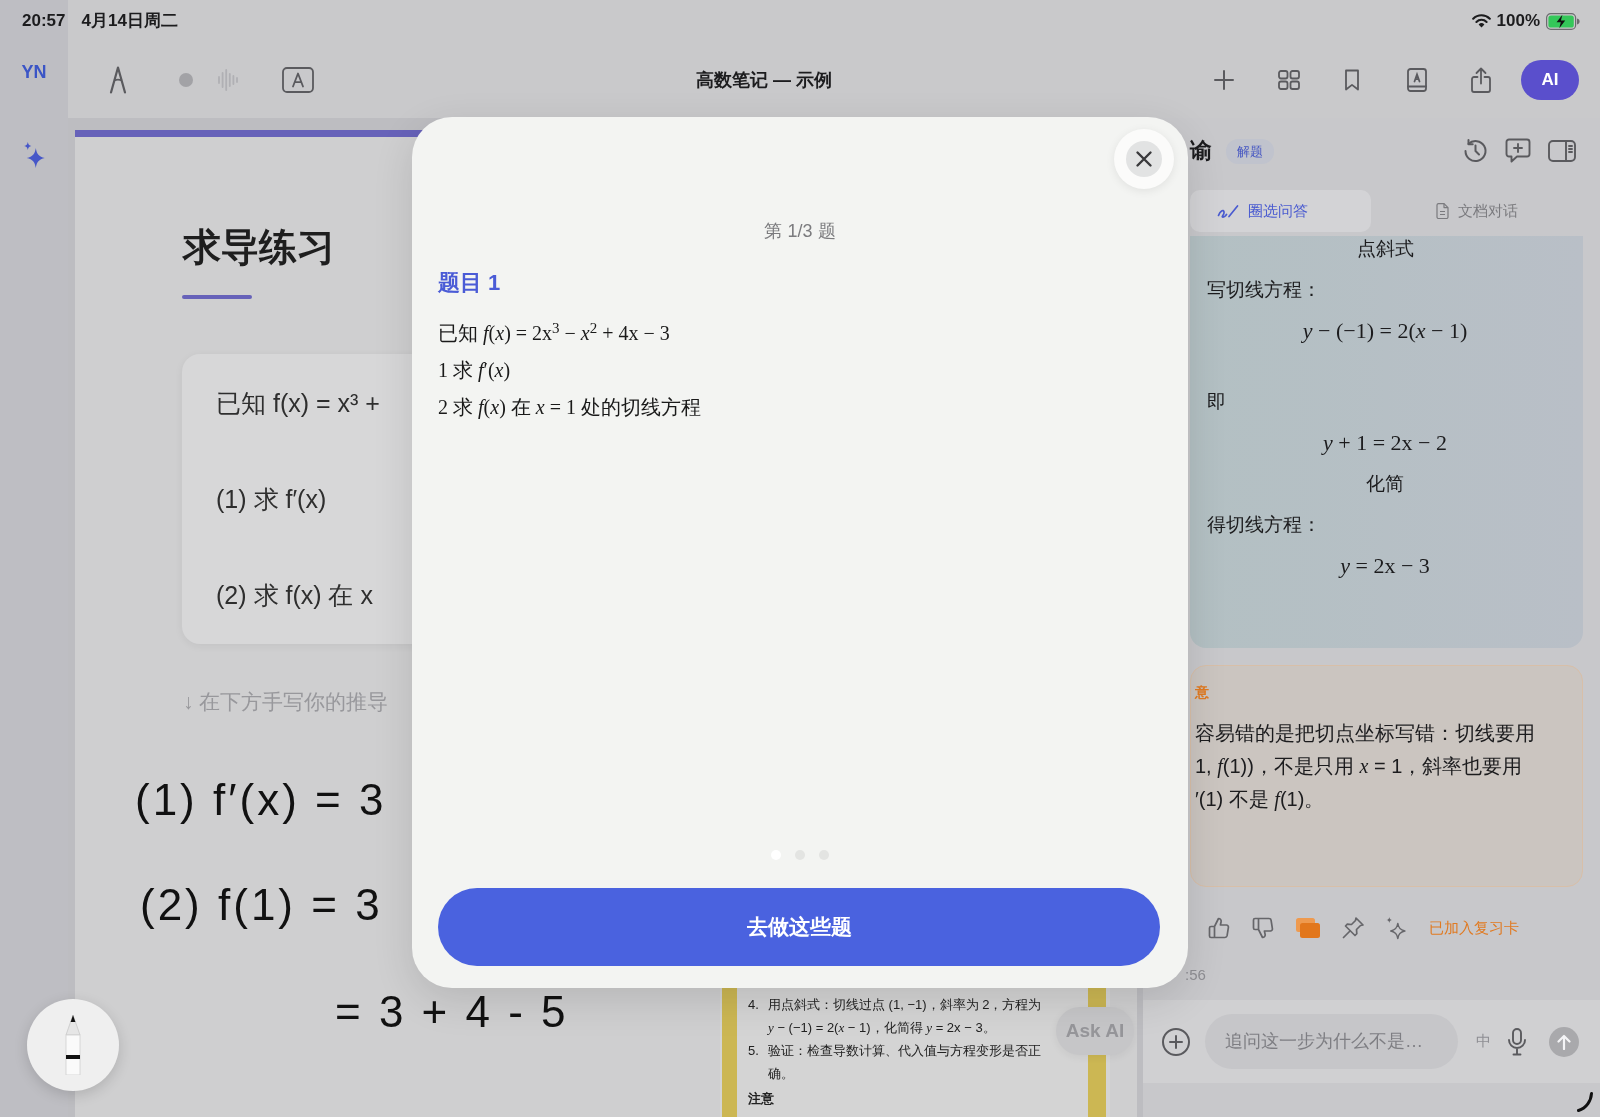 The image size is (1600, 1117). Describe the element at coordinates (1563, 21) in the screenshot. I see `battery-charging-icon` at that location.